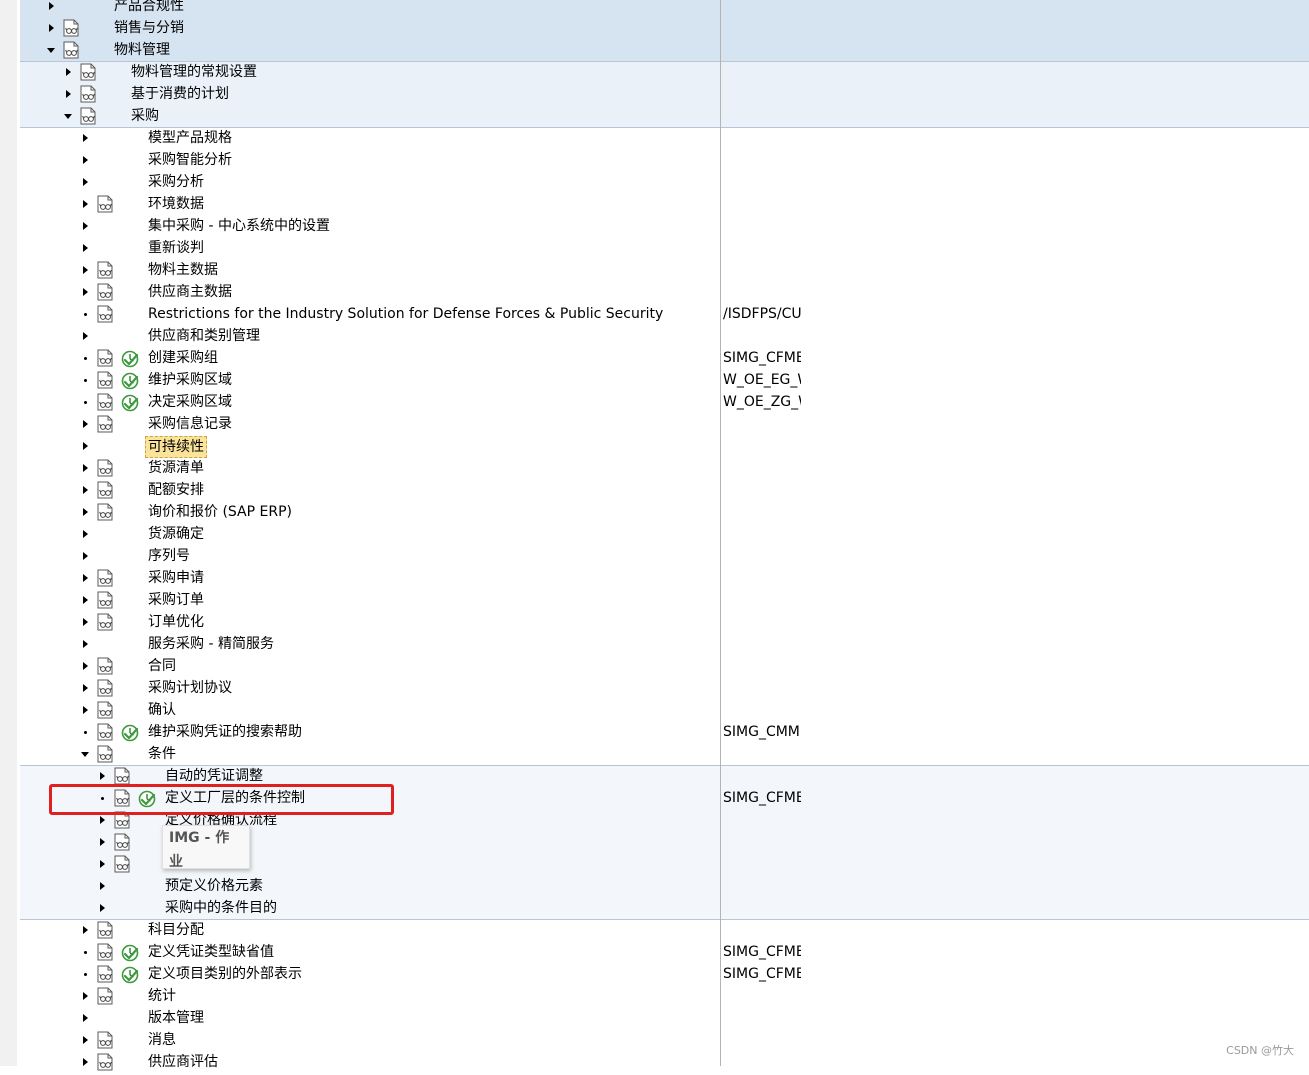  Describe the element at coordinates (176, 578) in the screenshot. I see `tree-node-label: 采购申请` at that location.